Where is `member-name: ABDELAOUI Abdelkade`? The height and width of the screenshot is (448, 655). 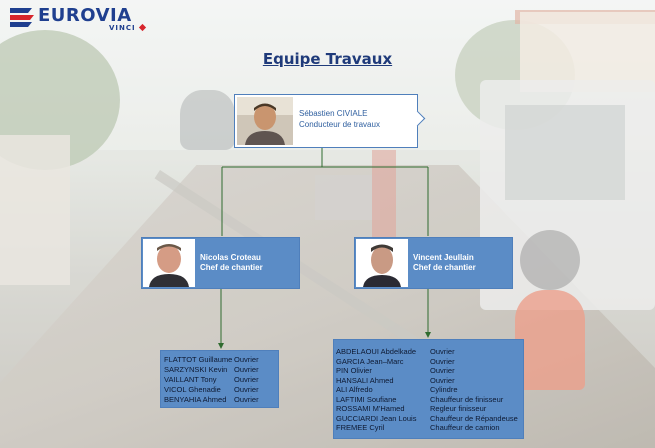
member-name: ABDELAOUI Abdelkade is located at coordinates (376, 351).